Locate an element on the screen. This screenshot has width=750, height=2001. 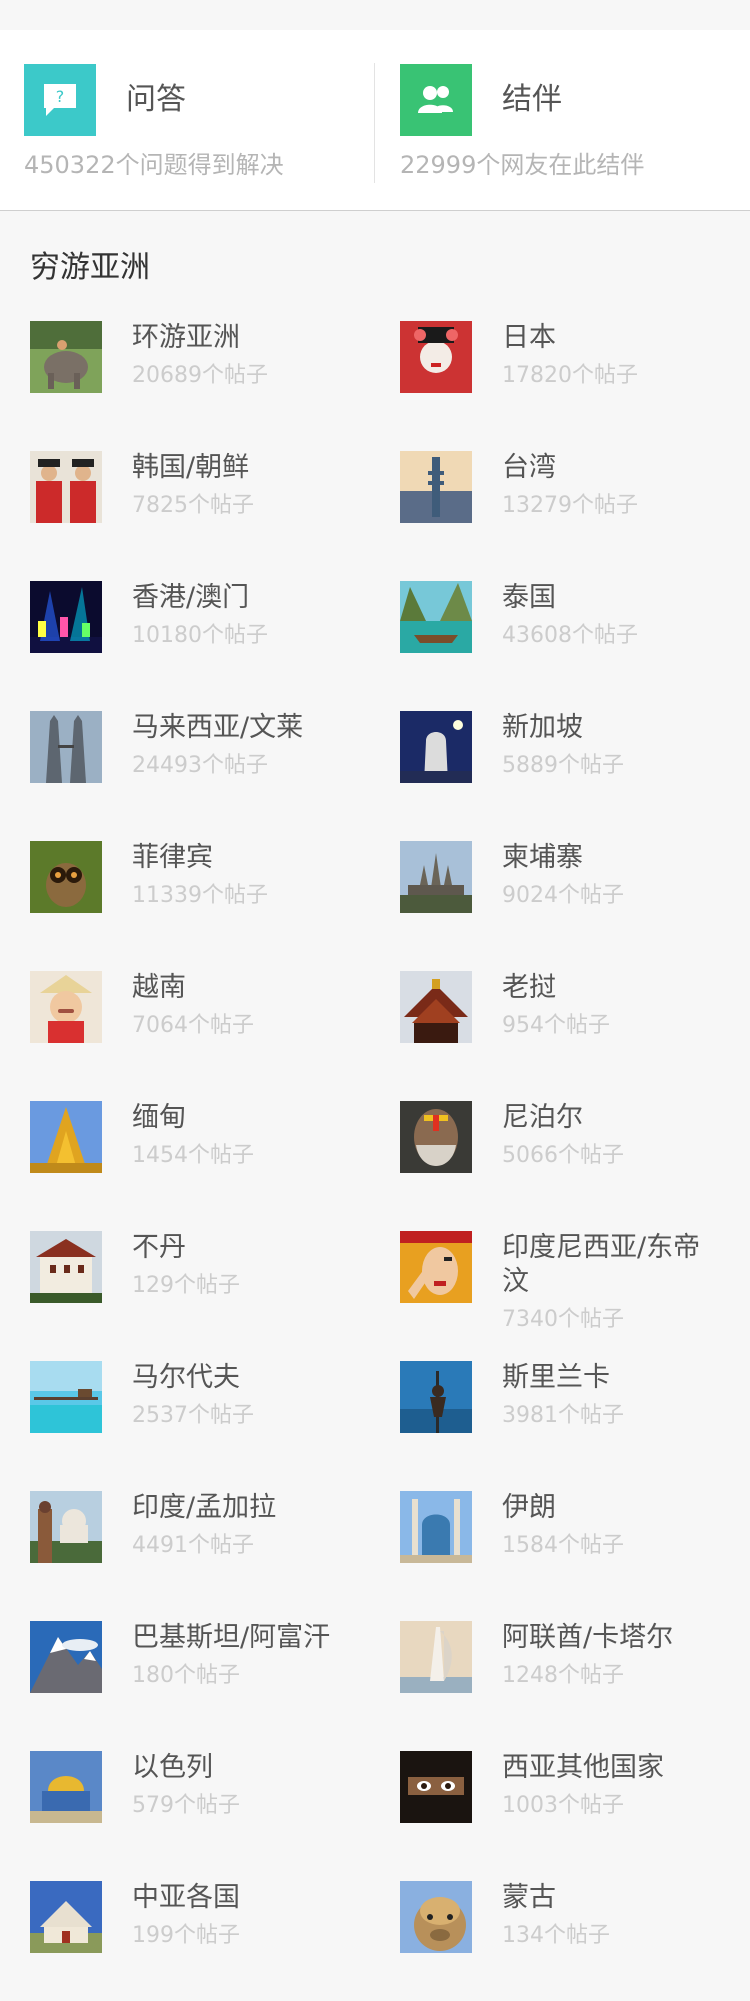
taj-mahal-photo is located at coordinates (66, 1527).